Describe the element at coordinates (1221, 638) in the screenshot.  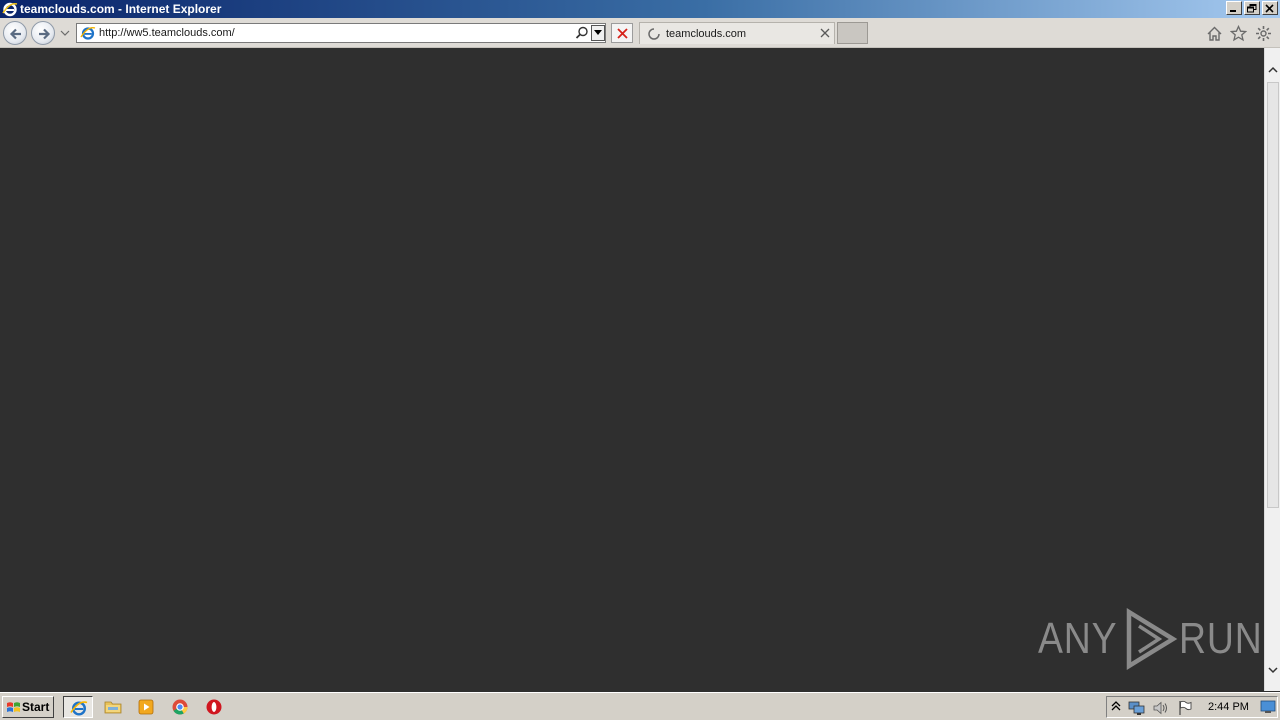
I see `watermark-right-text: RUN` at that location.